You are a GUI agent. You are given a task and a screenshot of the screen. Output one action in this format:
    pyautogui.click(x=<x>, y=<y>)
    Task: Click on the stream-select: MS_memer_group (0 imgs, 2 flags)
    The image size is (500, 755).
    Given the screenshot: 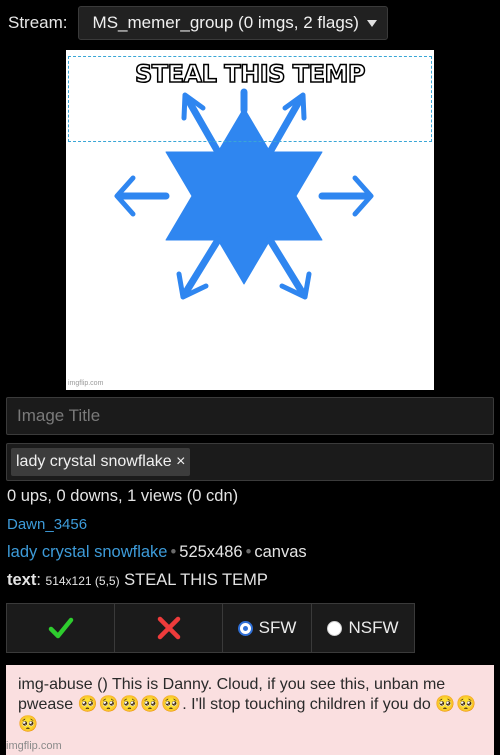 What is the action you would take?
    pyautogui.click(x=232, y=23)
    